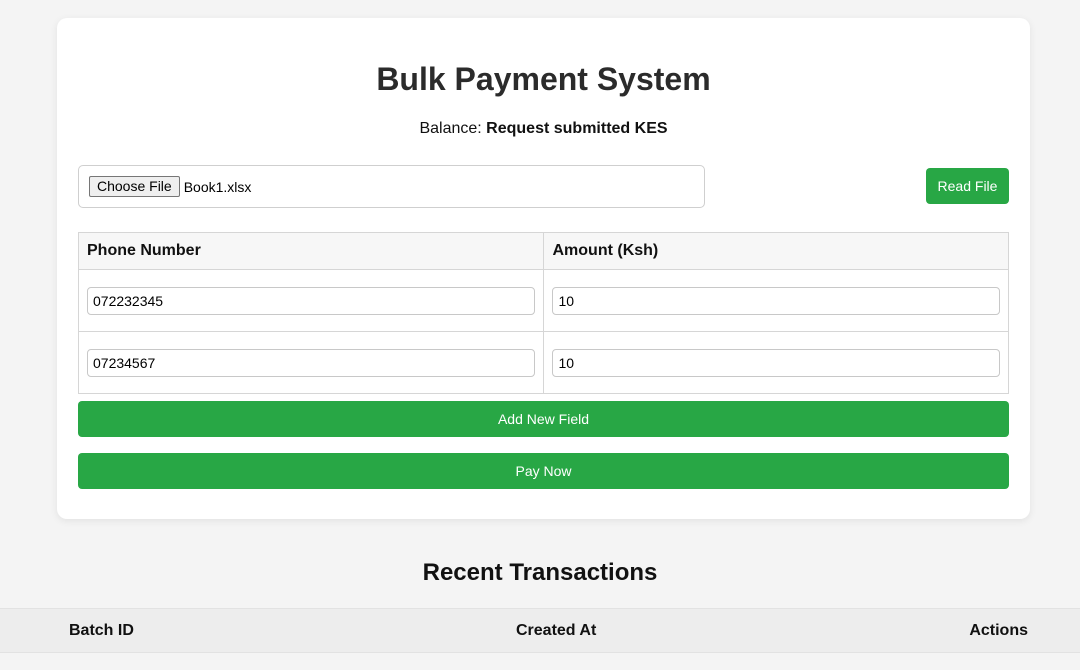  I want to click on column-header-batch-id: Batch ID, so click(101, 630).